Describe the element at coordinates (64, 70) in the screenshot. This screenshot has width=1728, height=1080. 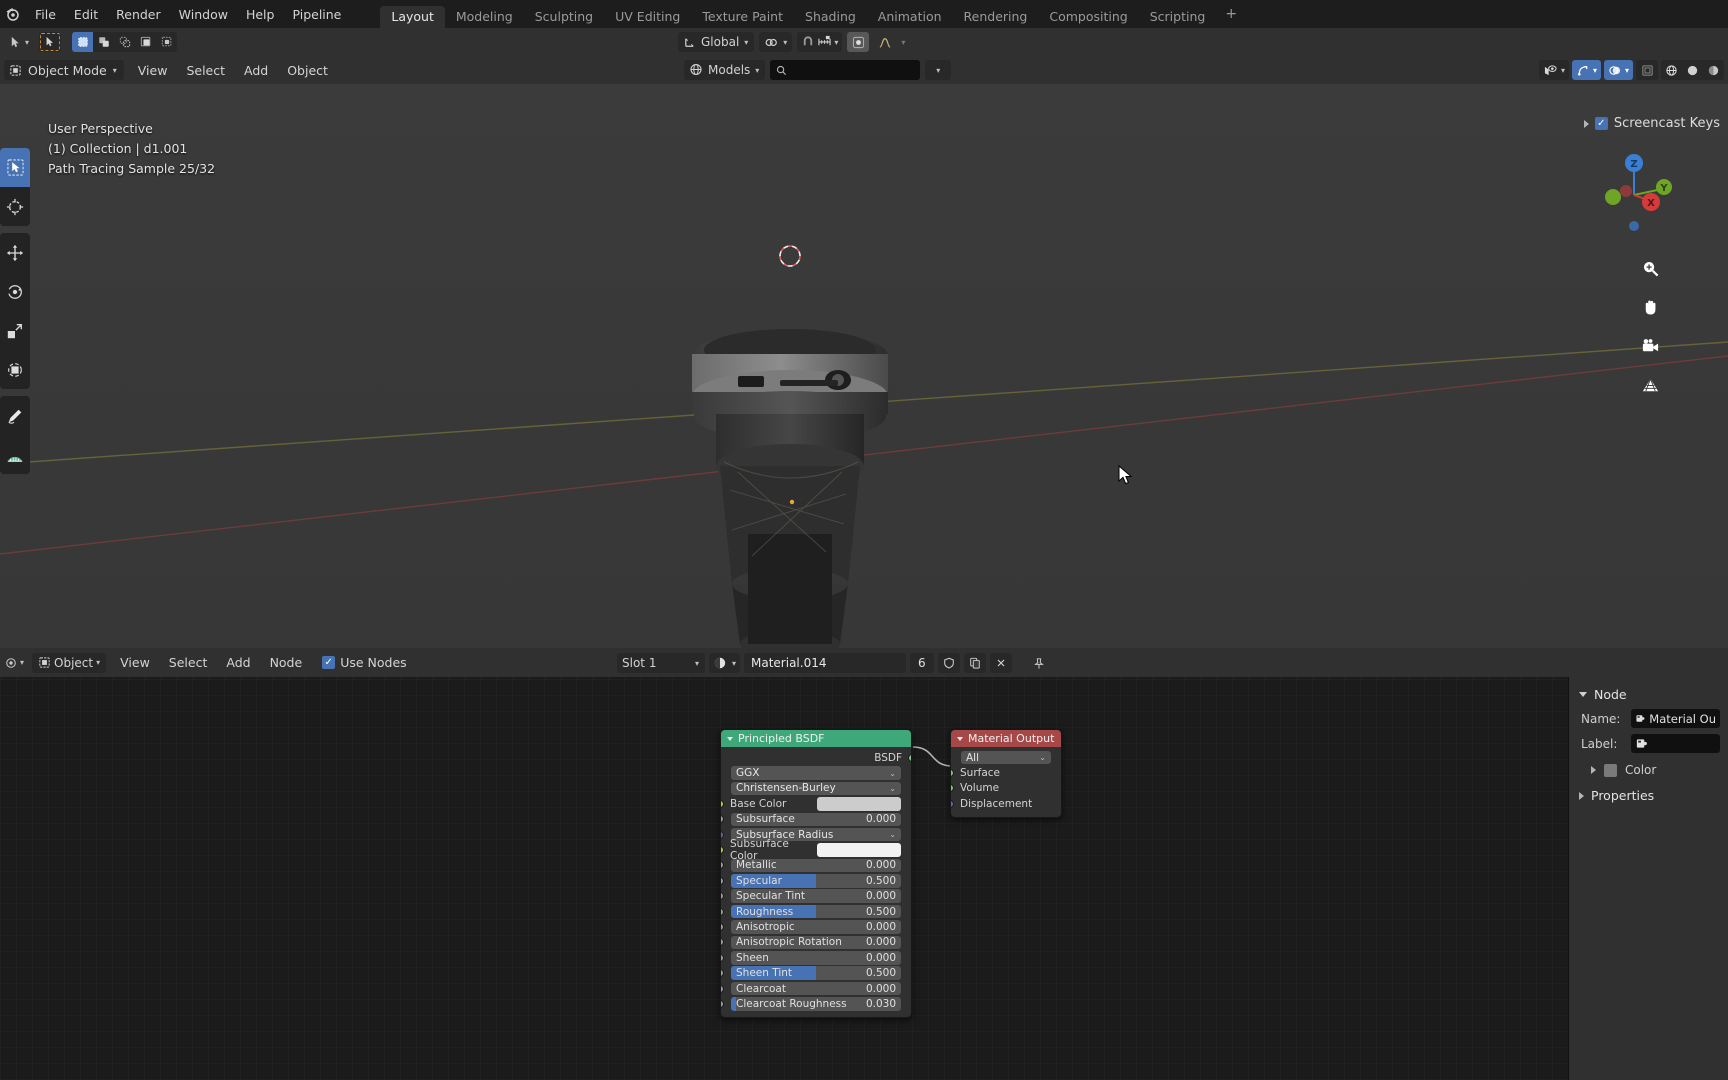
I see `object-mode-dropdown: Object Mode ▾` at that location.